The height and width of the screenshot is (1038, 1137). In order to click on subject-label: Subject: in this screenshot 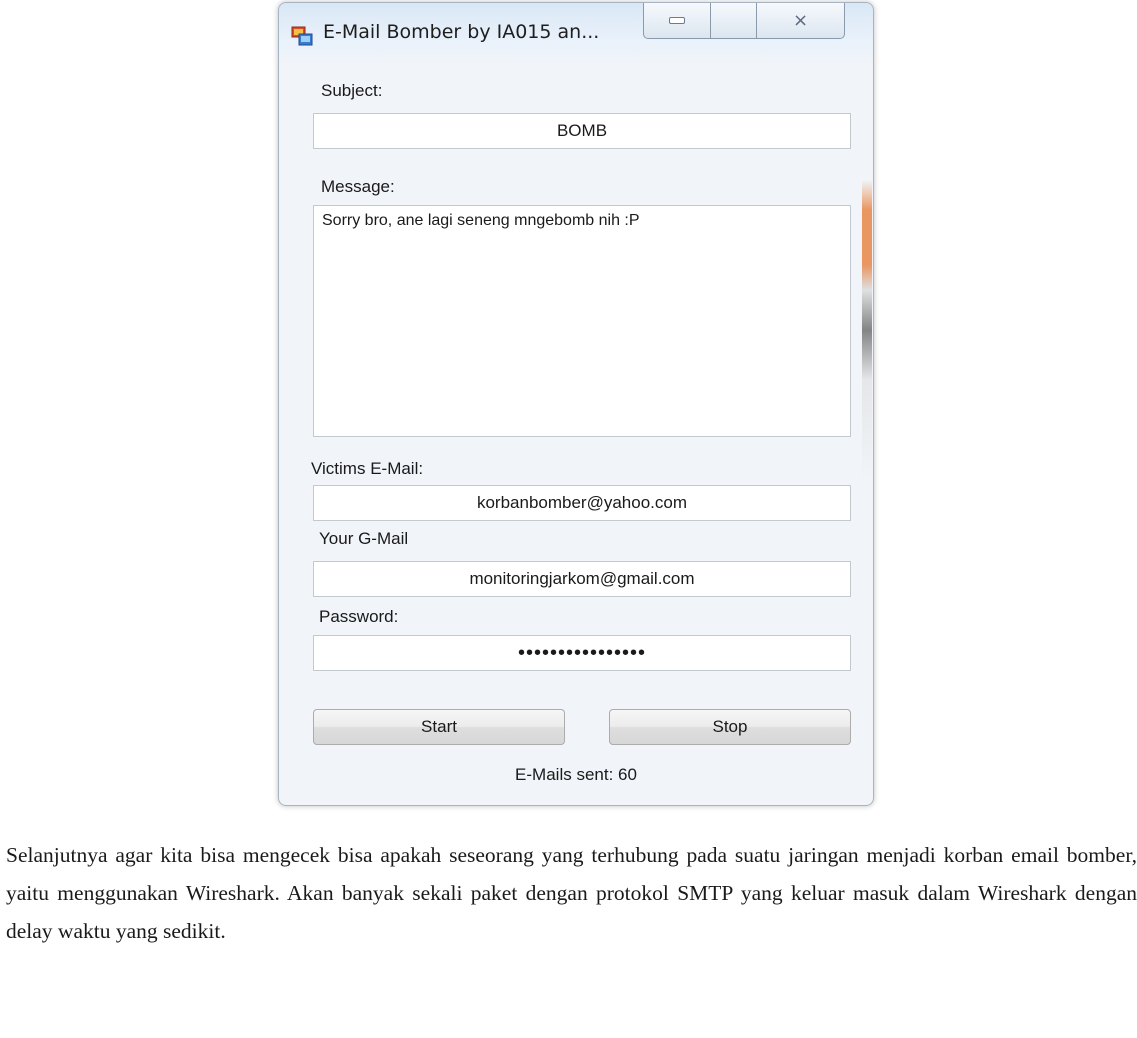, I will do `click(352, 90)`.